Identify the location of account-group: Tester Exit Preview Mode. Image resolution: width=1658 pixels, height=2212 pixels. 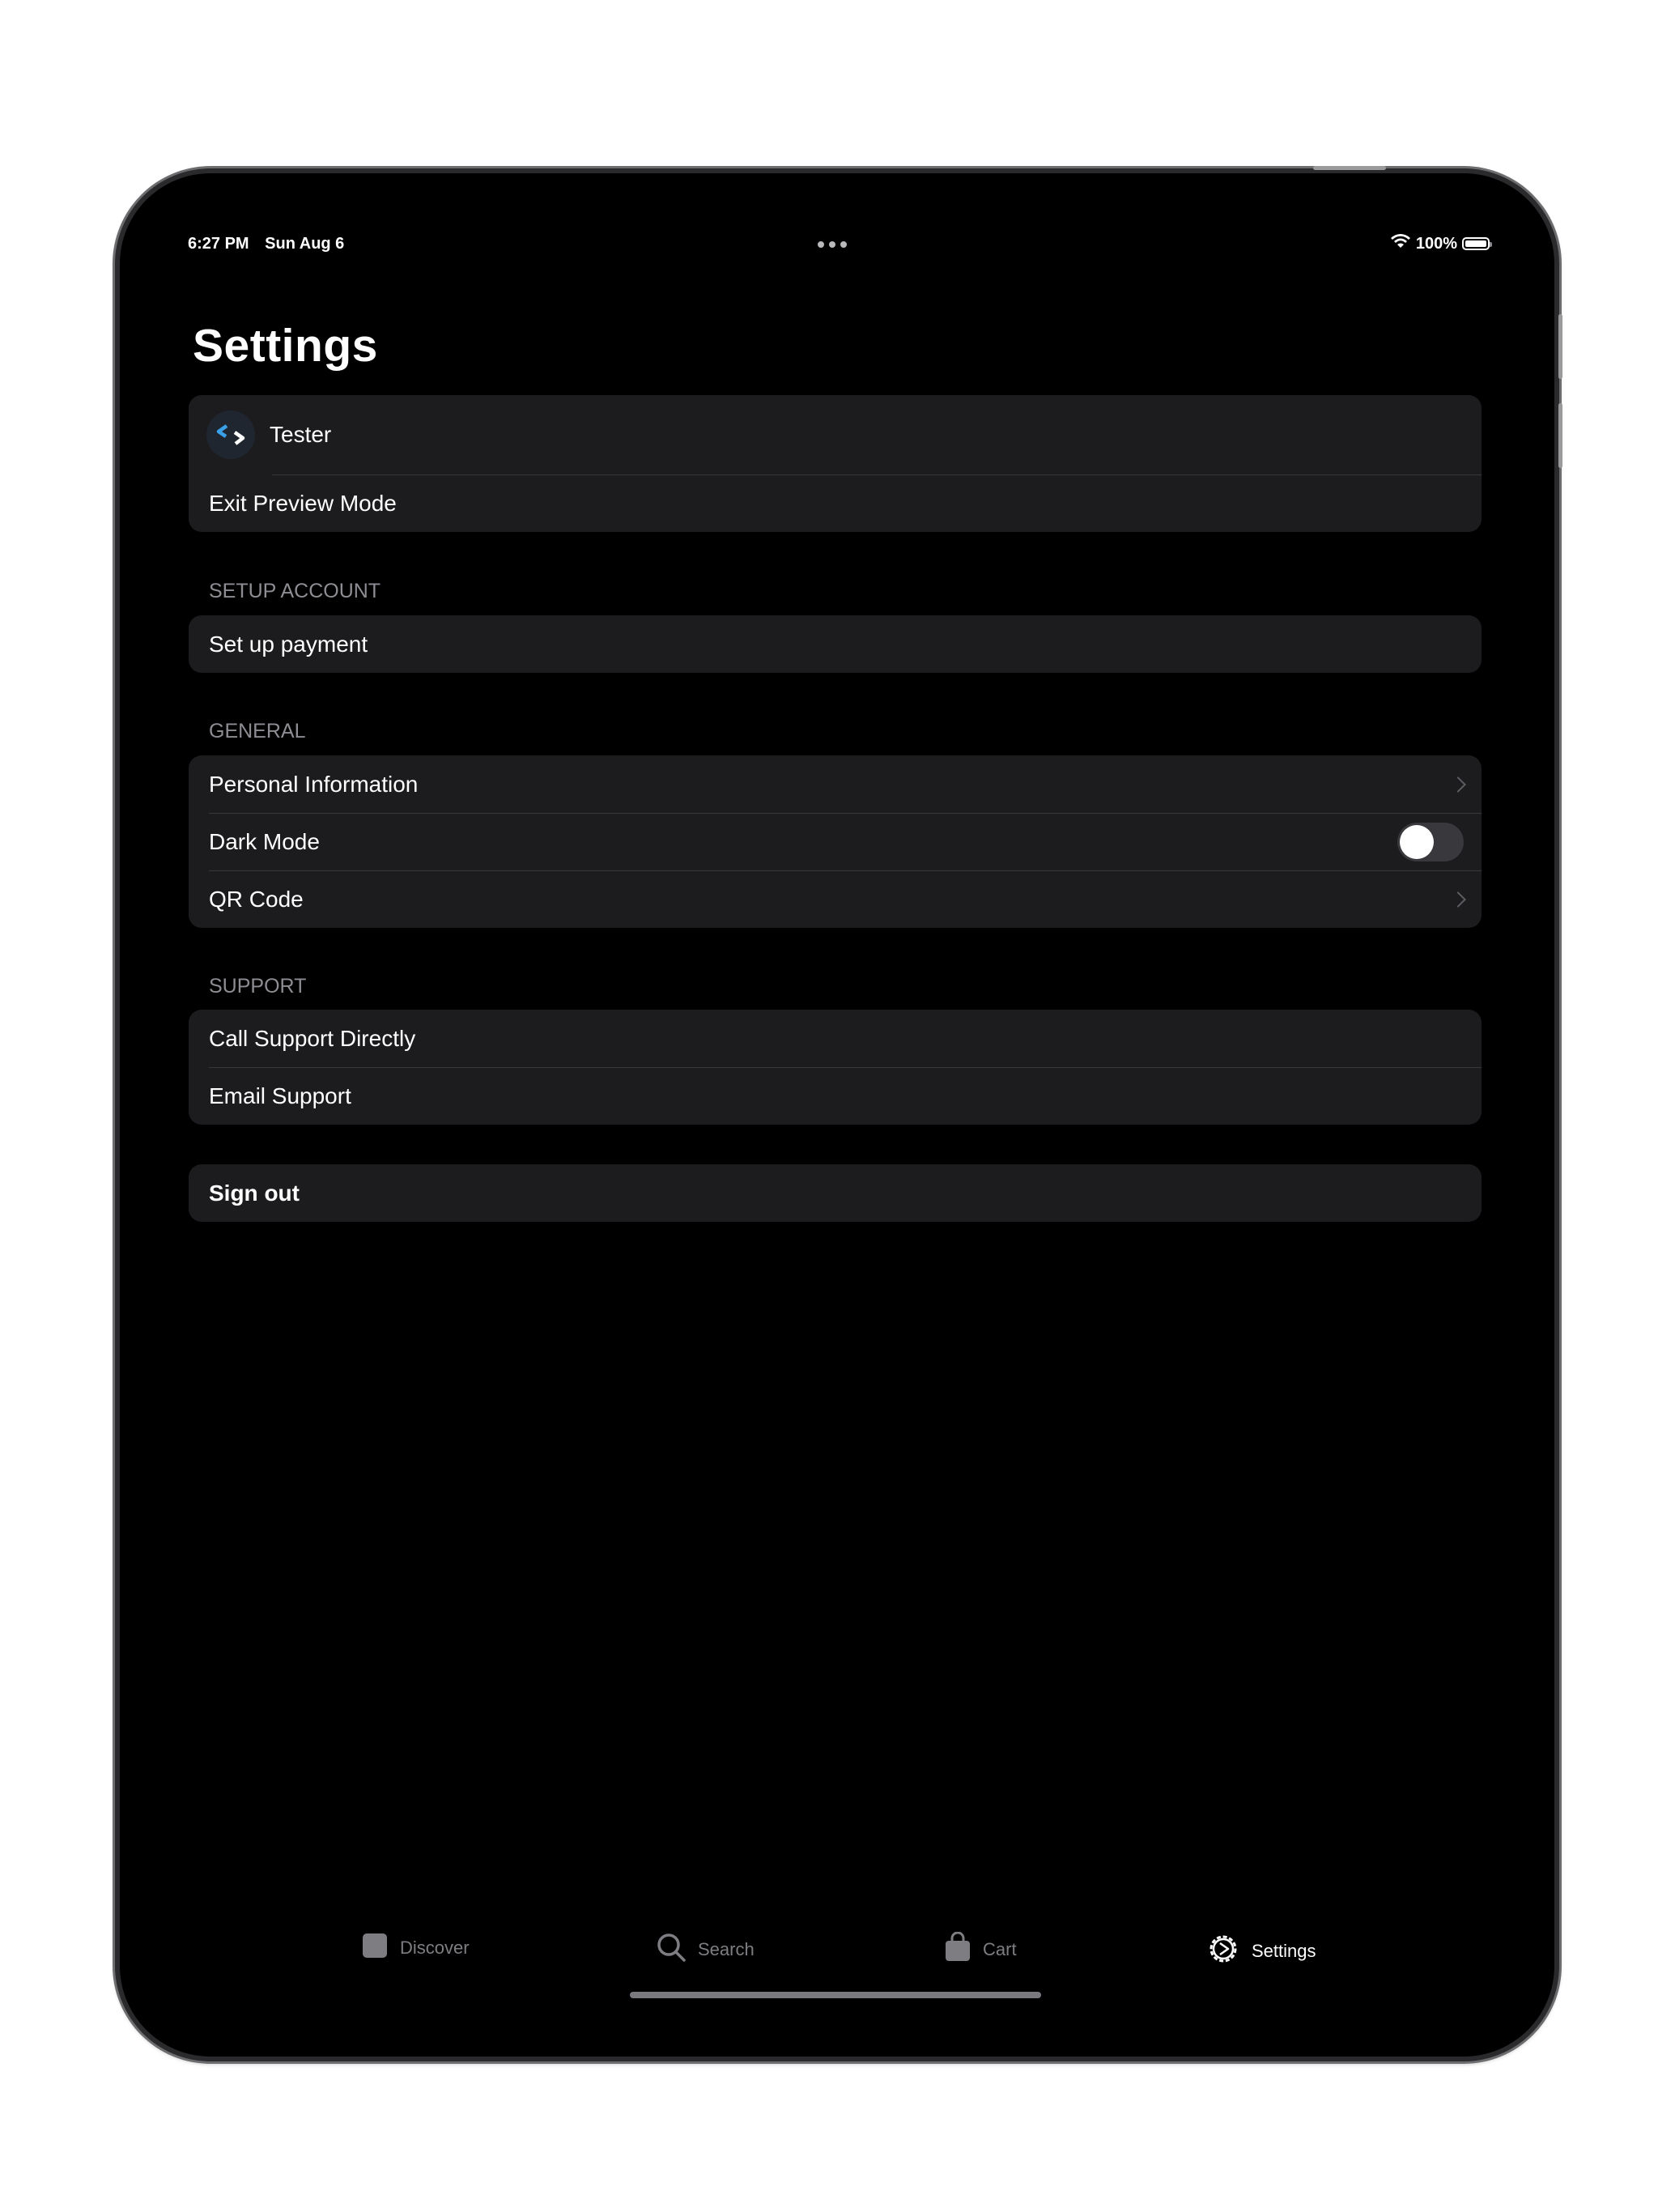
(835, 464).